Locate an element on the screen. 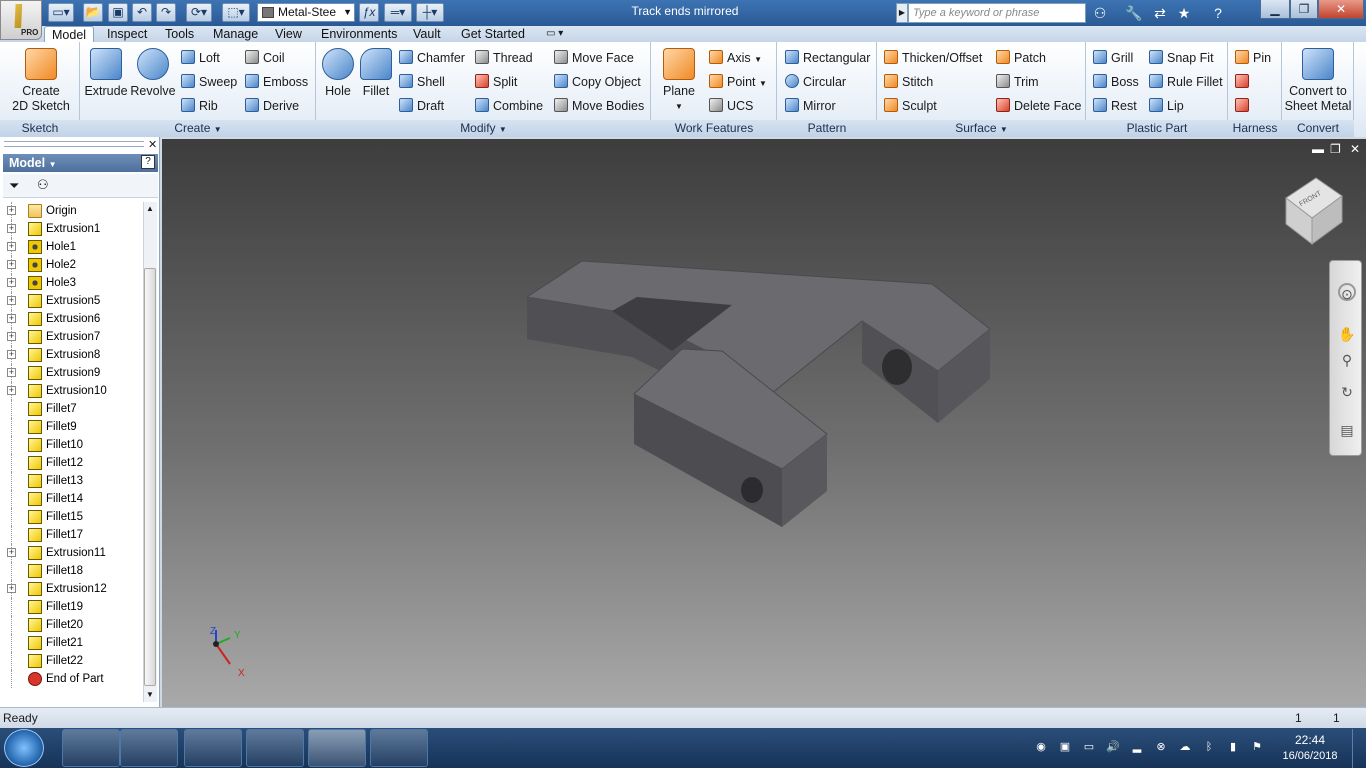 This screenshot has height=768, width=1366. rule-fillet-button: Rule Fillet is located at coordinates (1186, 82).